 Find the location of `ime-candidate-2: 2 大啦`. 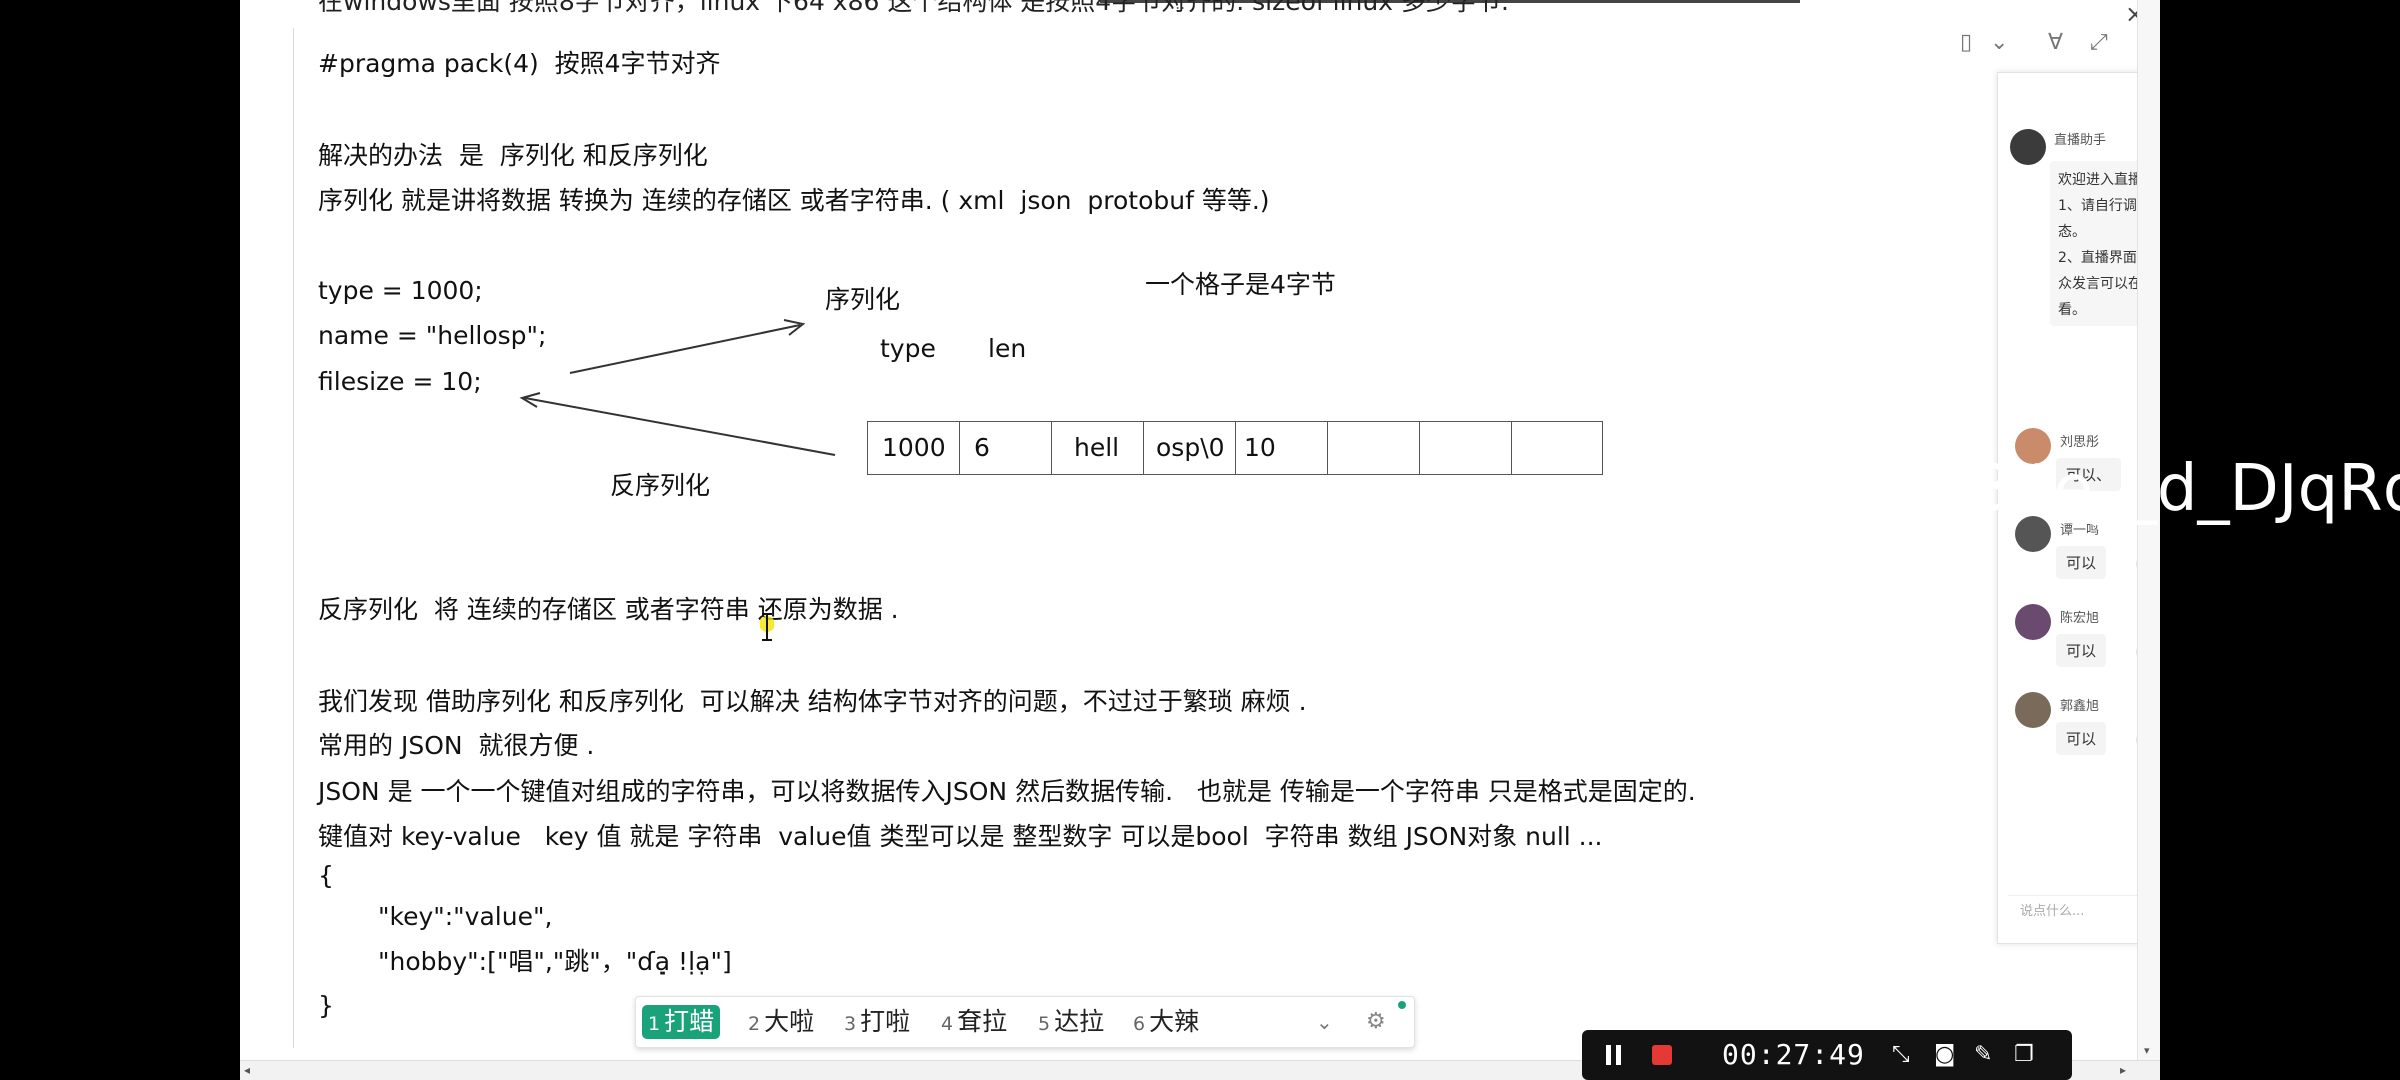

ime-candidate-2: 2 大啦 is located at coordinates (781, 1022).